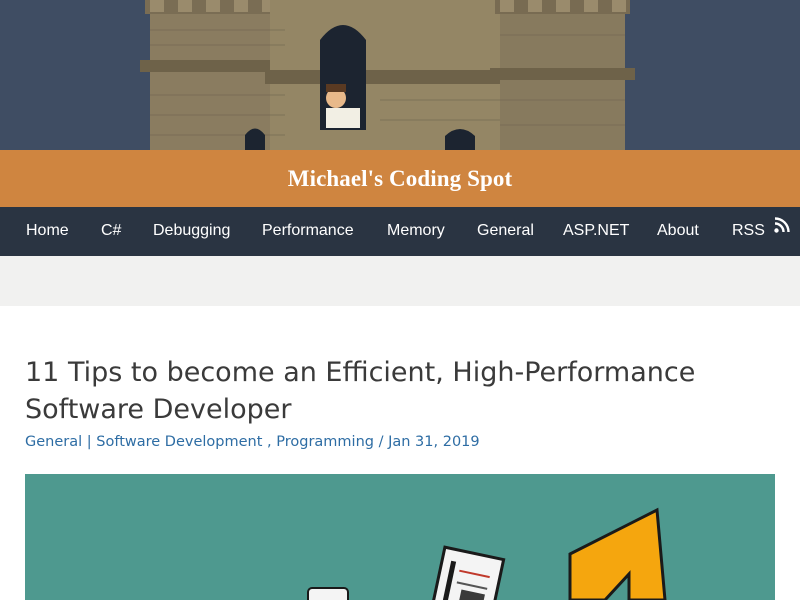 The image size is (800, 600). I want to click on nav-item-home: Home, so click(47, 231).